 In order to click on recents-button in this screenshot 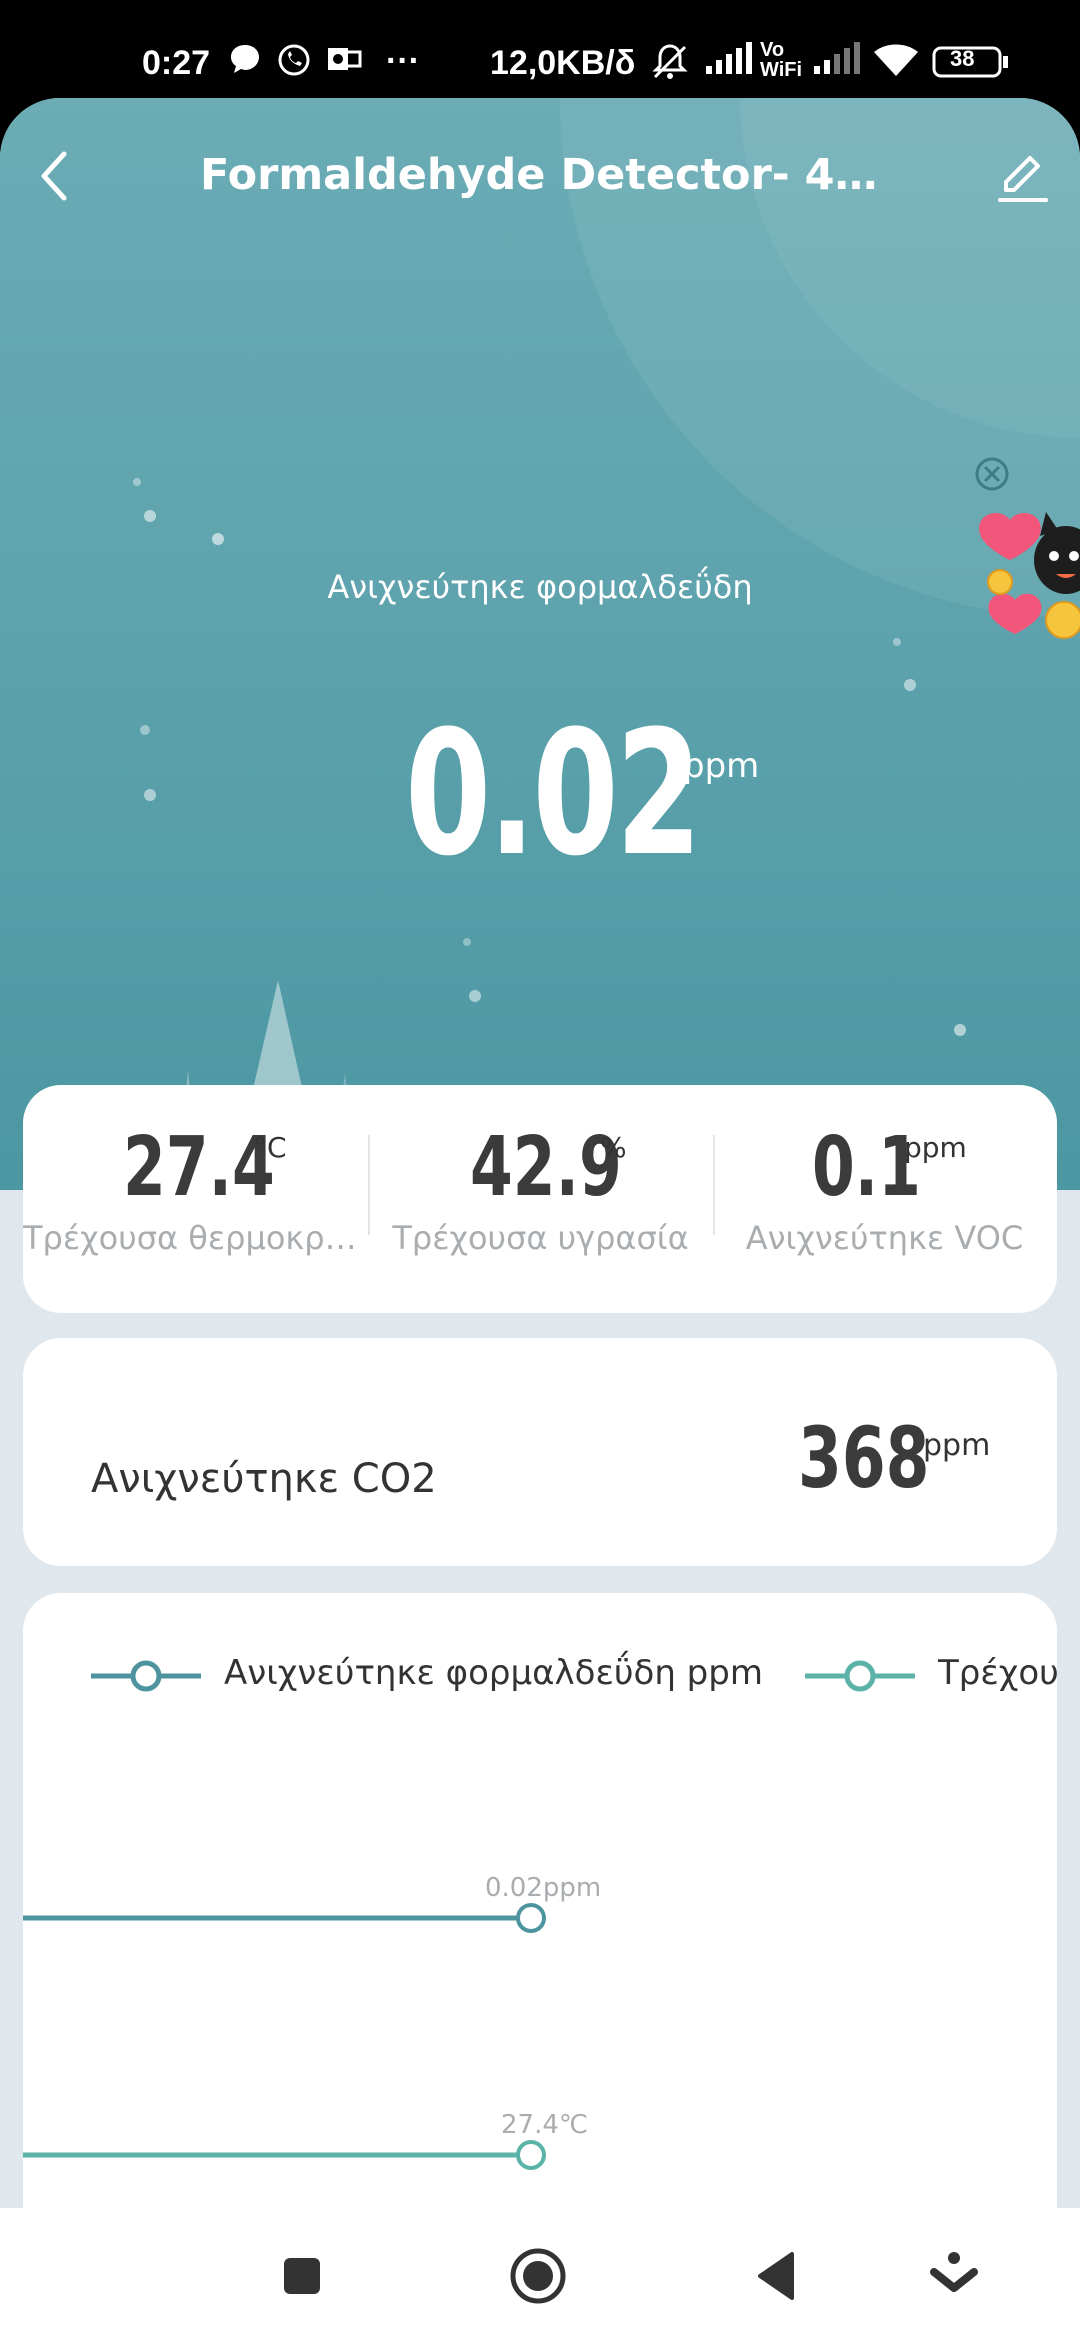, I will do `click(302, 2276)`.